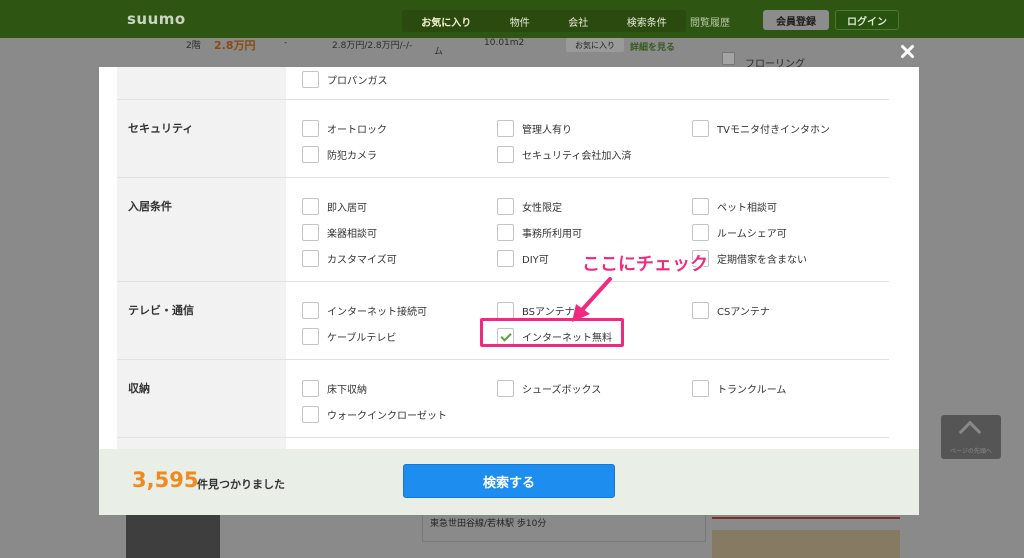  What do you see at coordinates (806, 518) in the screenshot?
I see `divider` at bounding box center [806, 518].